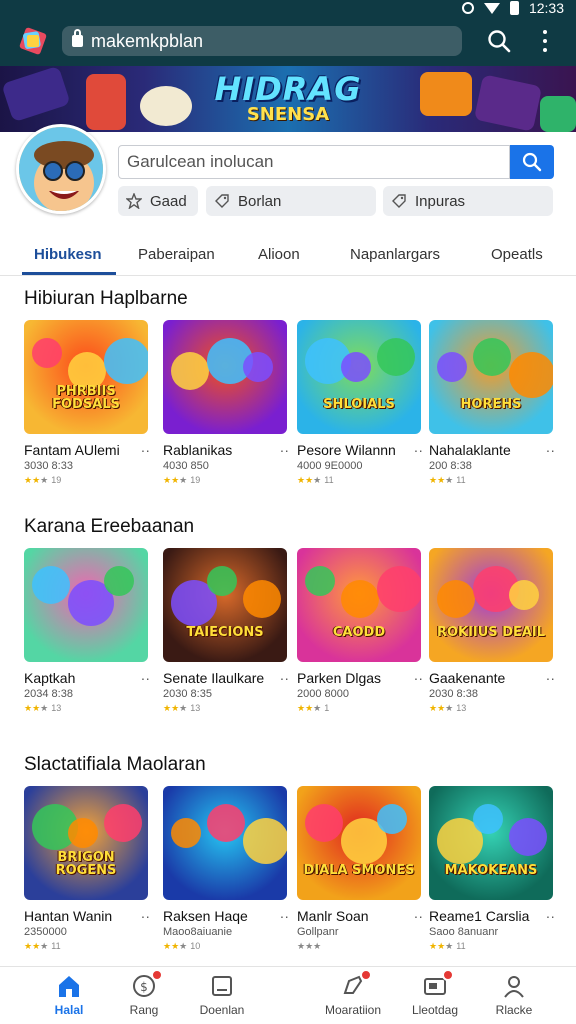 The height and width of the screenshot is (1024, 576). What do you see at coordinates (79, 678) in the screenshot?
I see `game-title: Kaptkah` at bounding box center [79, 678].